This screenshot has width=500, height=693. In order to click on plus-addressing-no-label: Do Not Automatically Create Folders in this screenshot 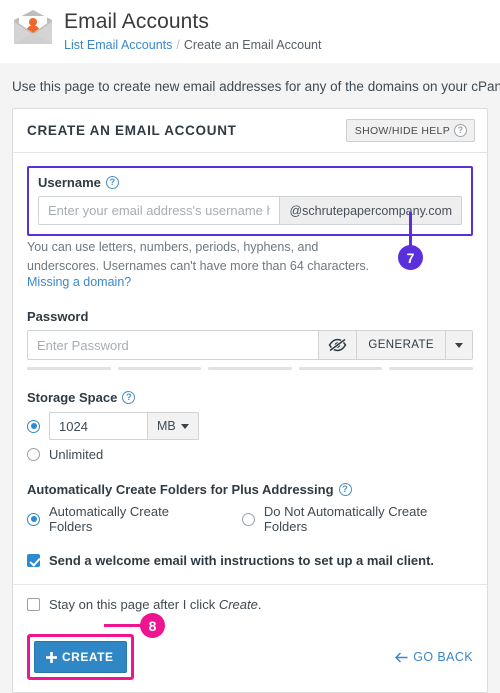, I will do `click(345, 519)`.